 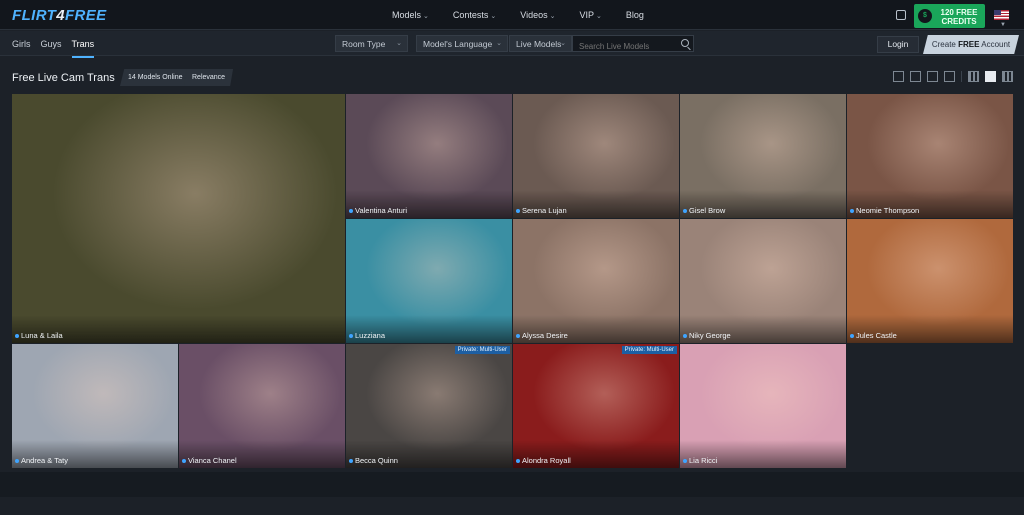 What do you see at coordinates (376, 460) in the screenshot?
I see `model-name: Becca Quinn` at bounding box center [376, 460].